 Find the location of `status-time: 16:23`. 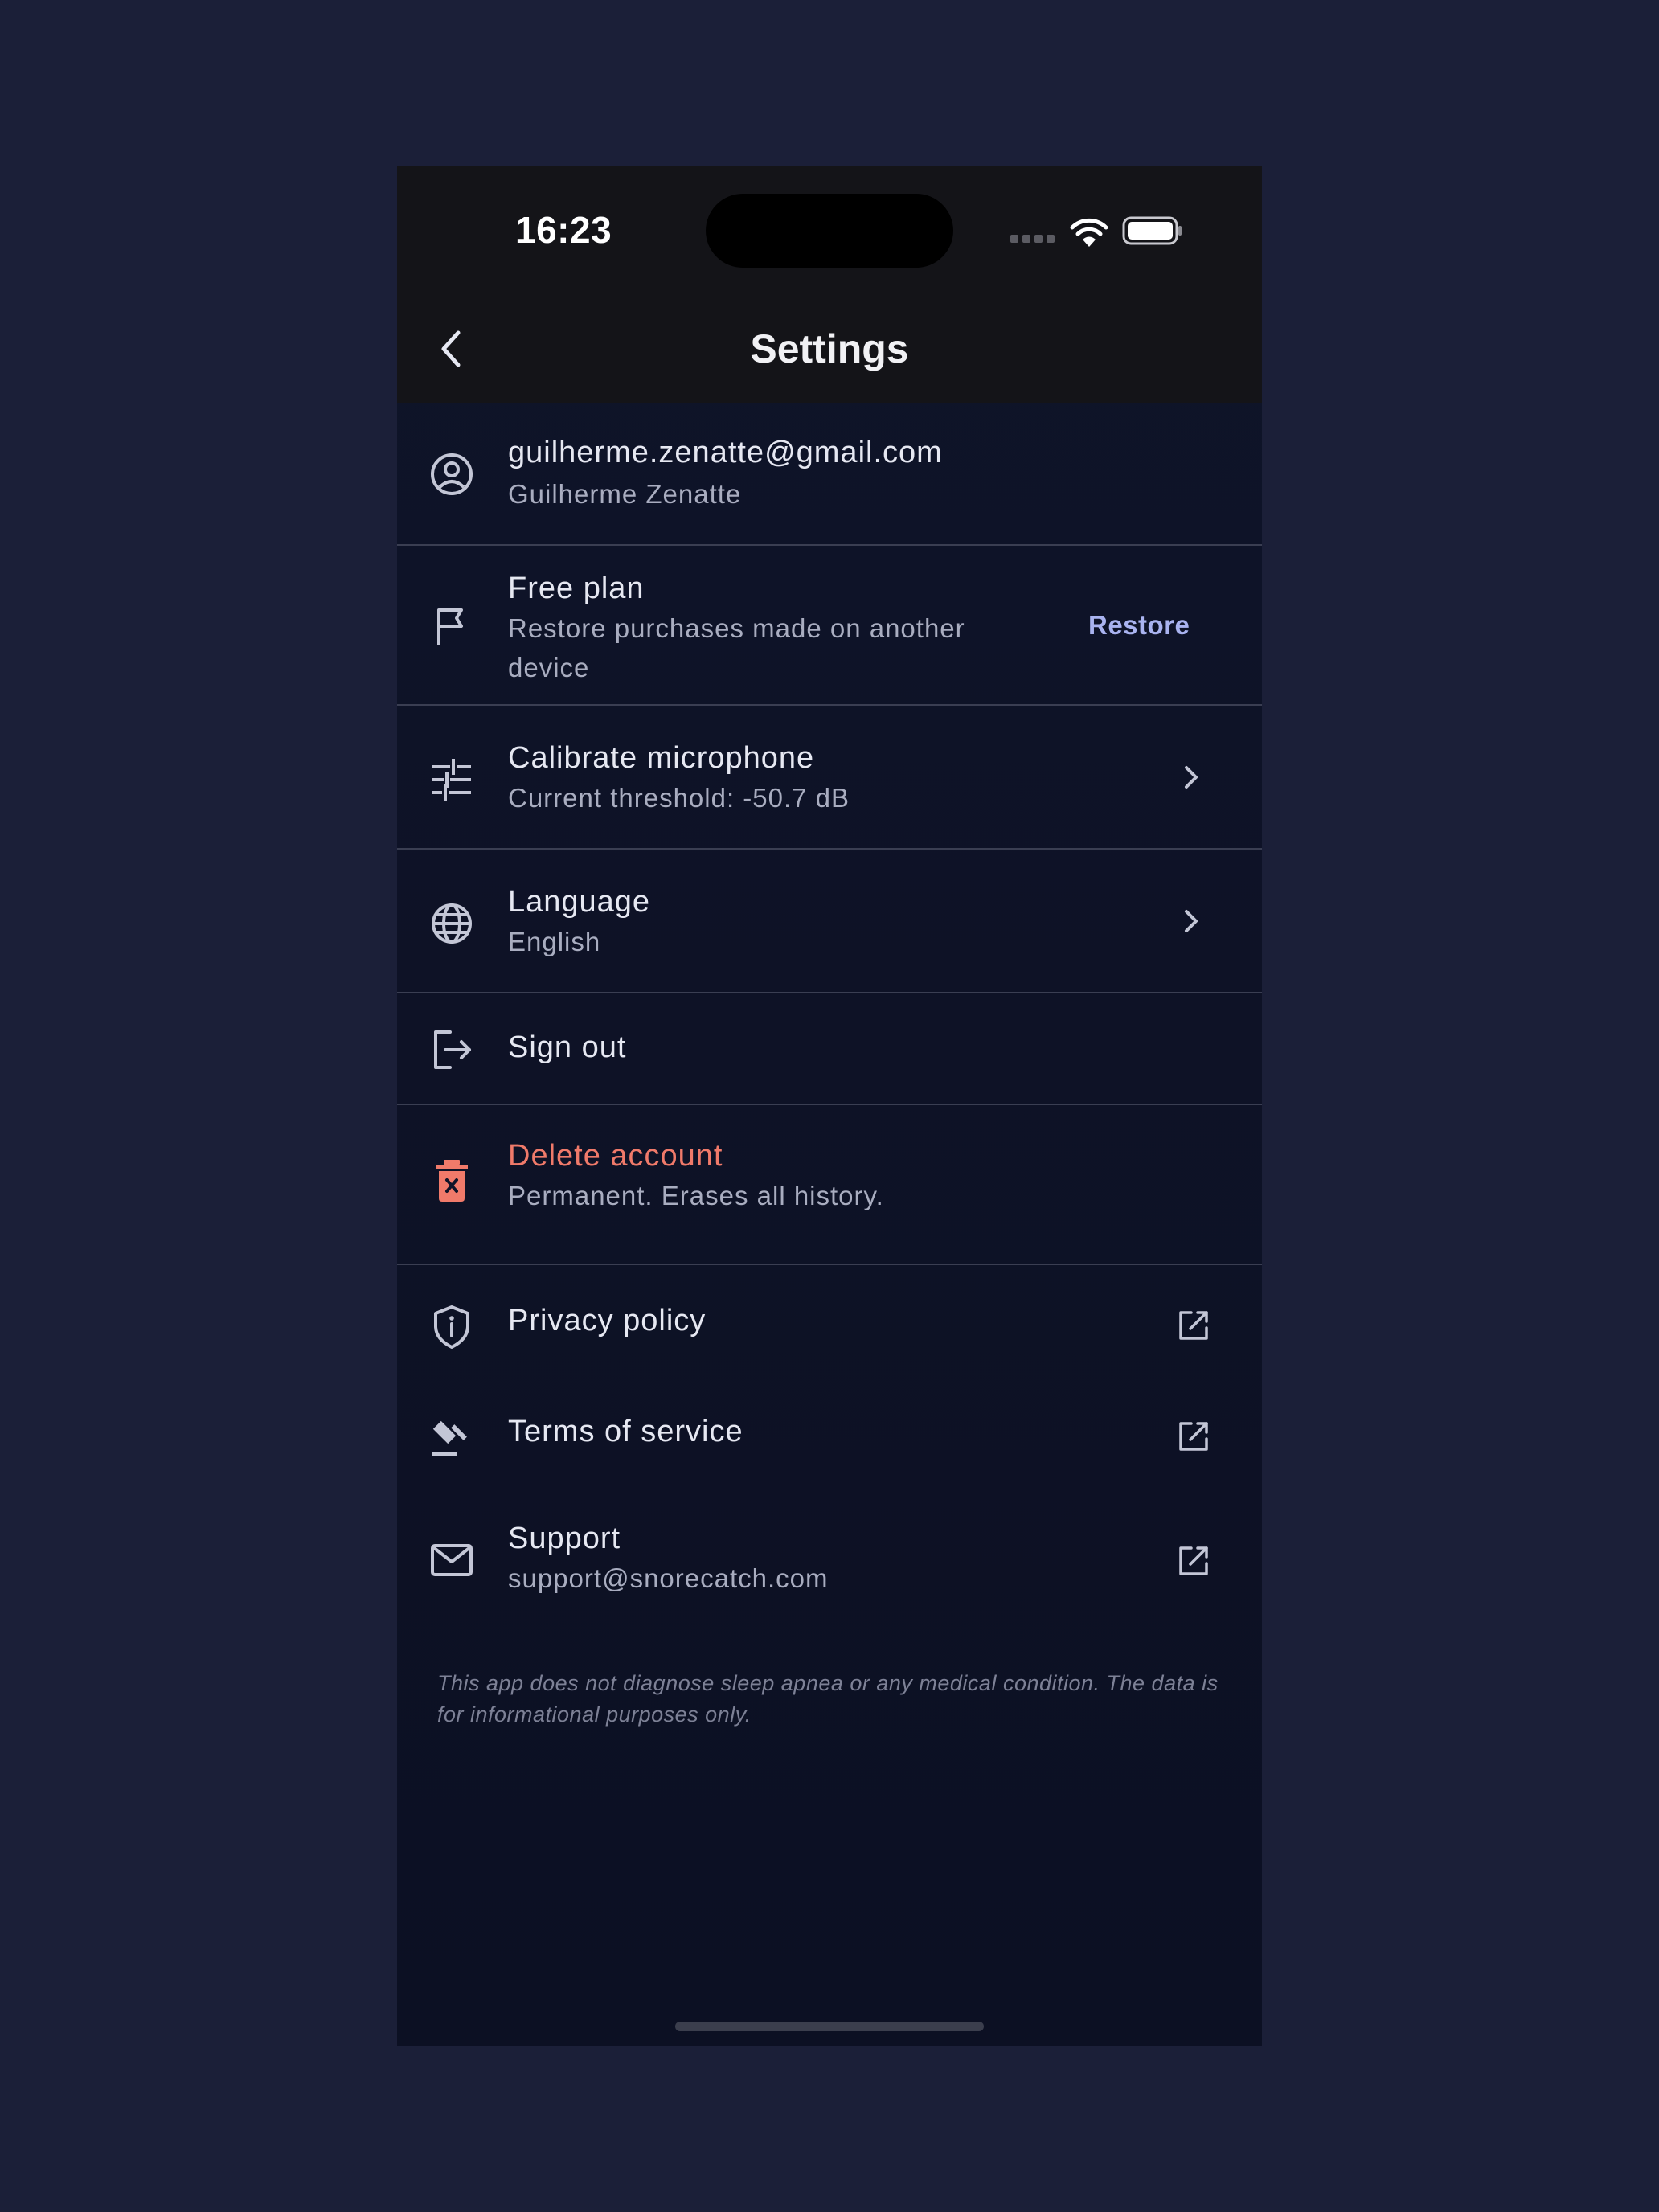

status-time: 16:23 is located at coordinates (563, 230).